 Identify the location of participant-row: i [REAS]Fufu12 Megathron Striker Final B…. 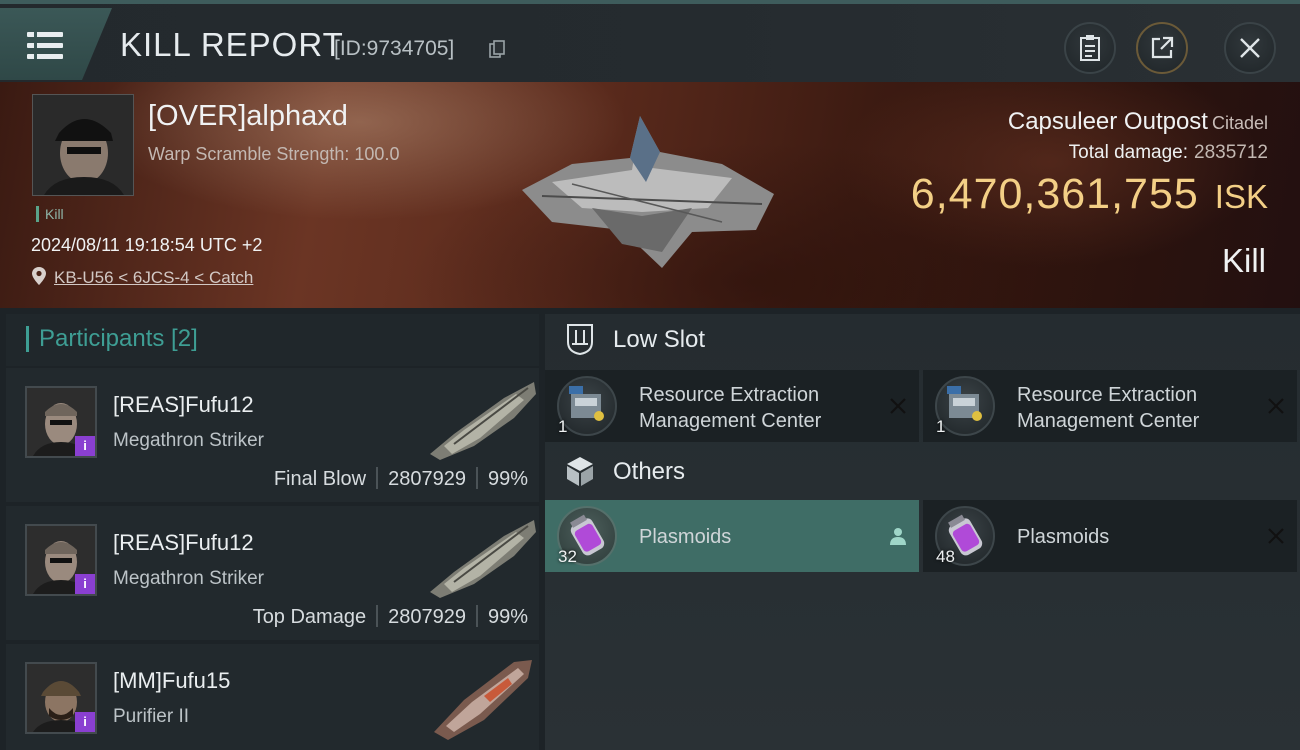
(272, 435).